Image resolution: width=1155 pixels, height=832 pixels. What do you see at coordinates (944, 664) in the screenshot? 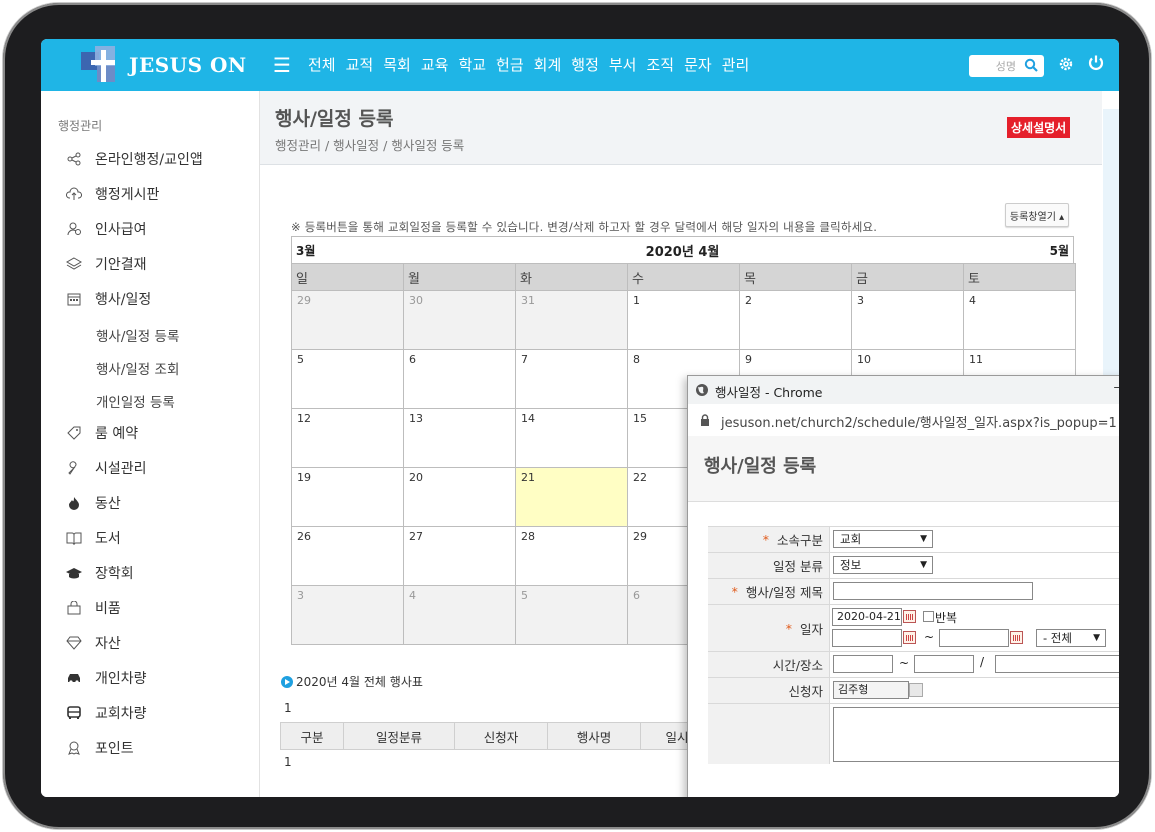
I see `time-end-input` at bounding box center [944, 664].